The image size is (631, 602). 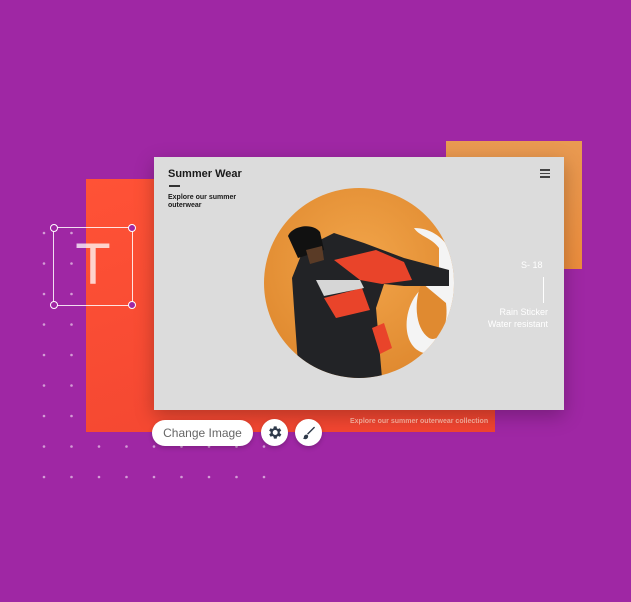 What do you see at coordinates (419, 421) in the screenshot?
I see `red-panel-caption: Explore our summer outerwear collection` at bounding box center [419, 421].